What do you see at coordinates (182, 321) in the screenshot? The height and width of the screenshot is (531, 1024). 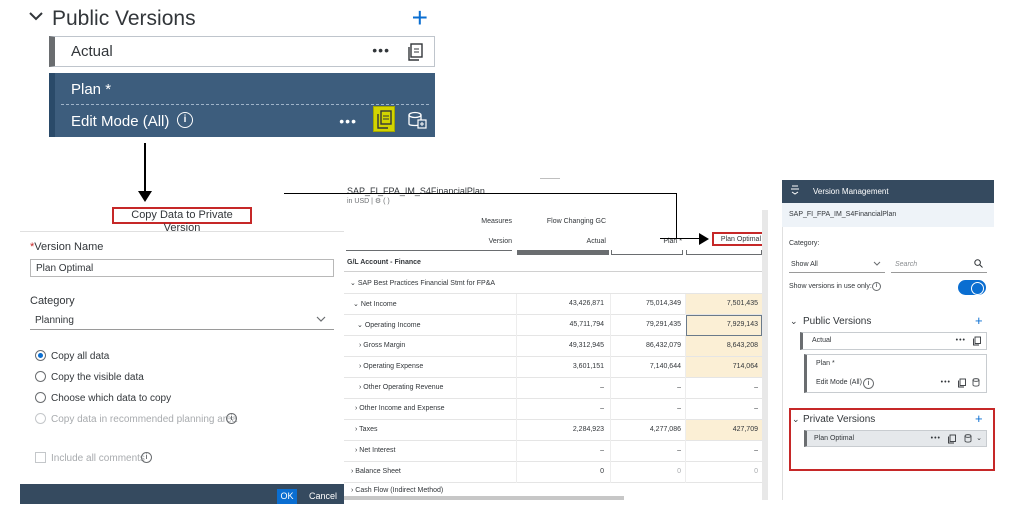 I see `category-select: Planning` at bounding box center [182, 321].